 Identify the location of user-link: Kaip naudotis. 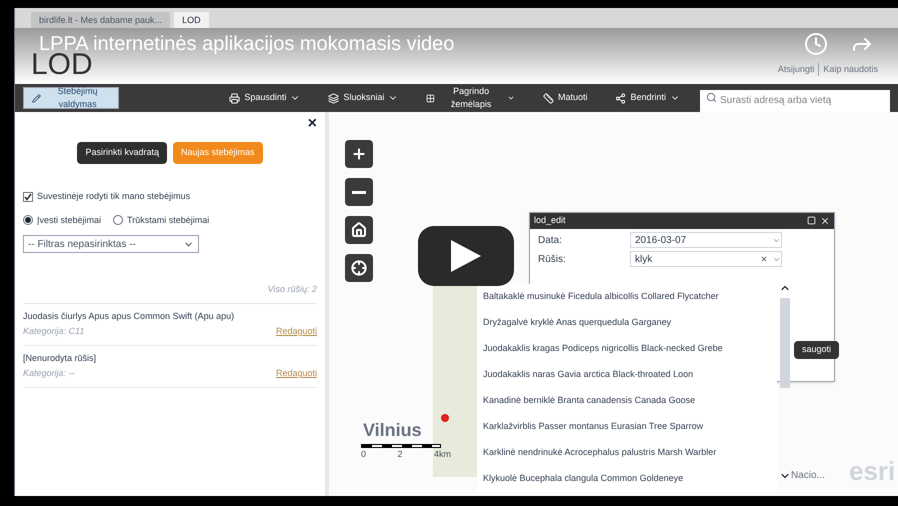
(848, 69).